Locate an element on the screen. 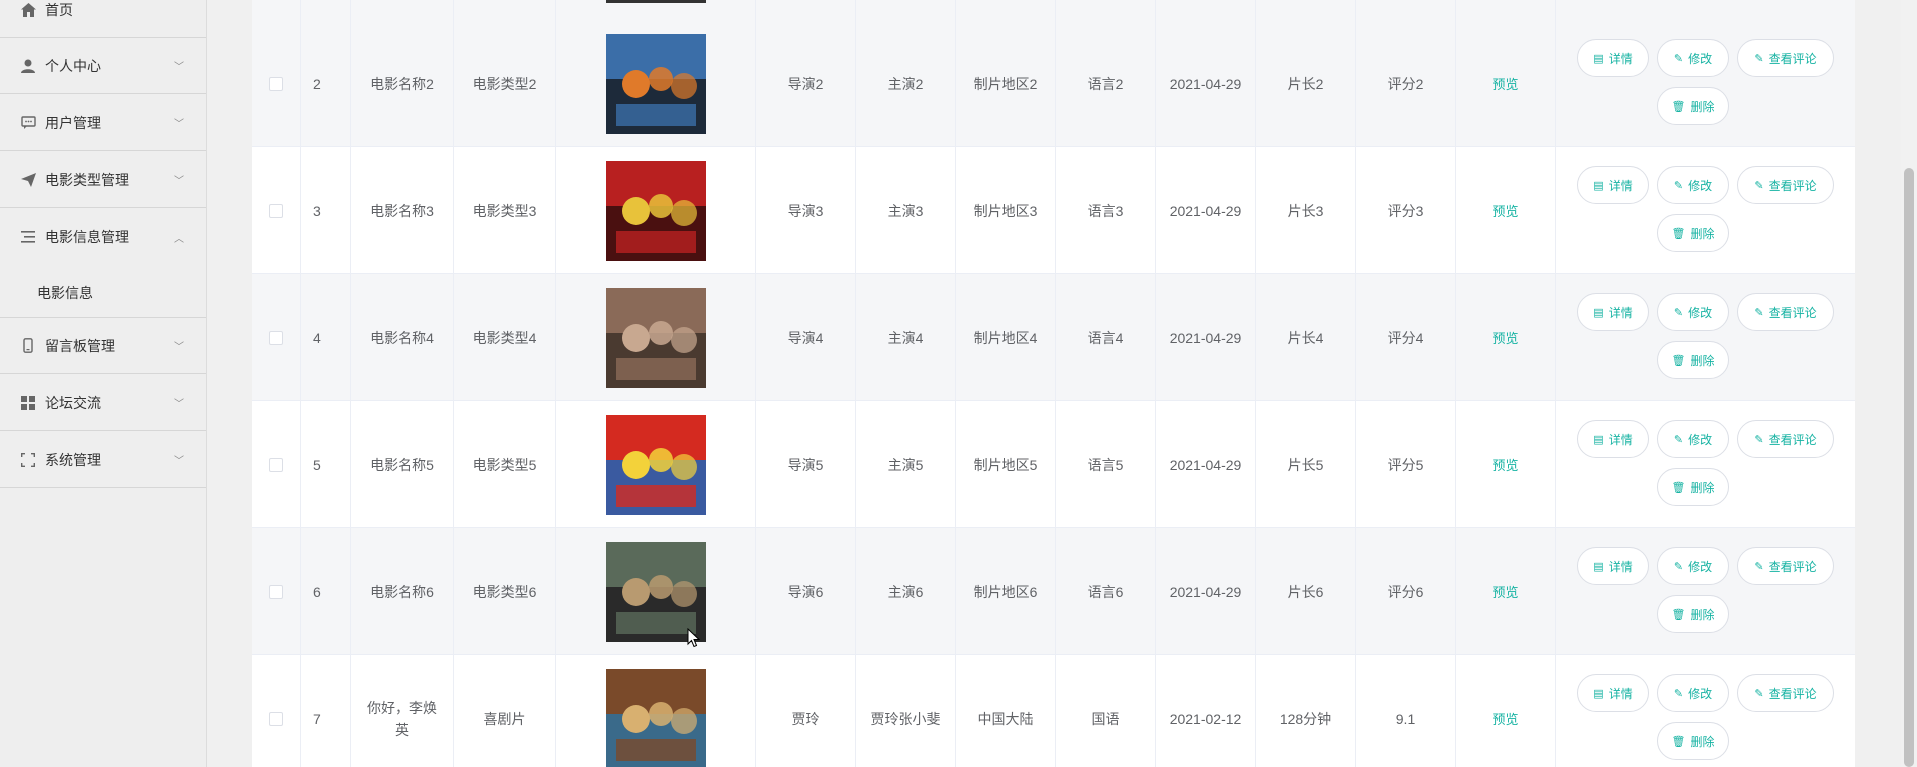  cell-preview: 预览 is located at coordinates (1506, 210).